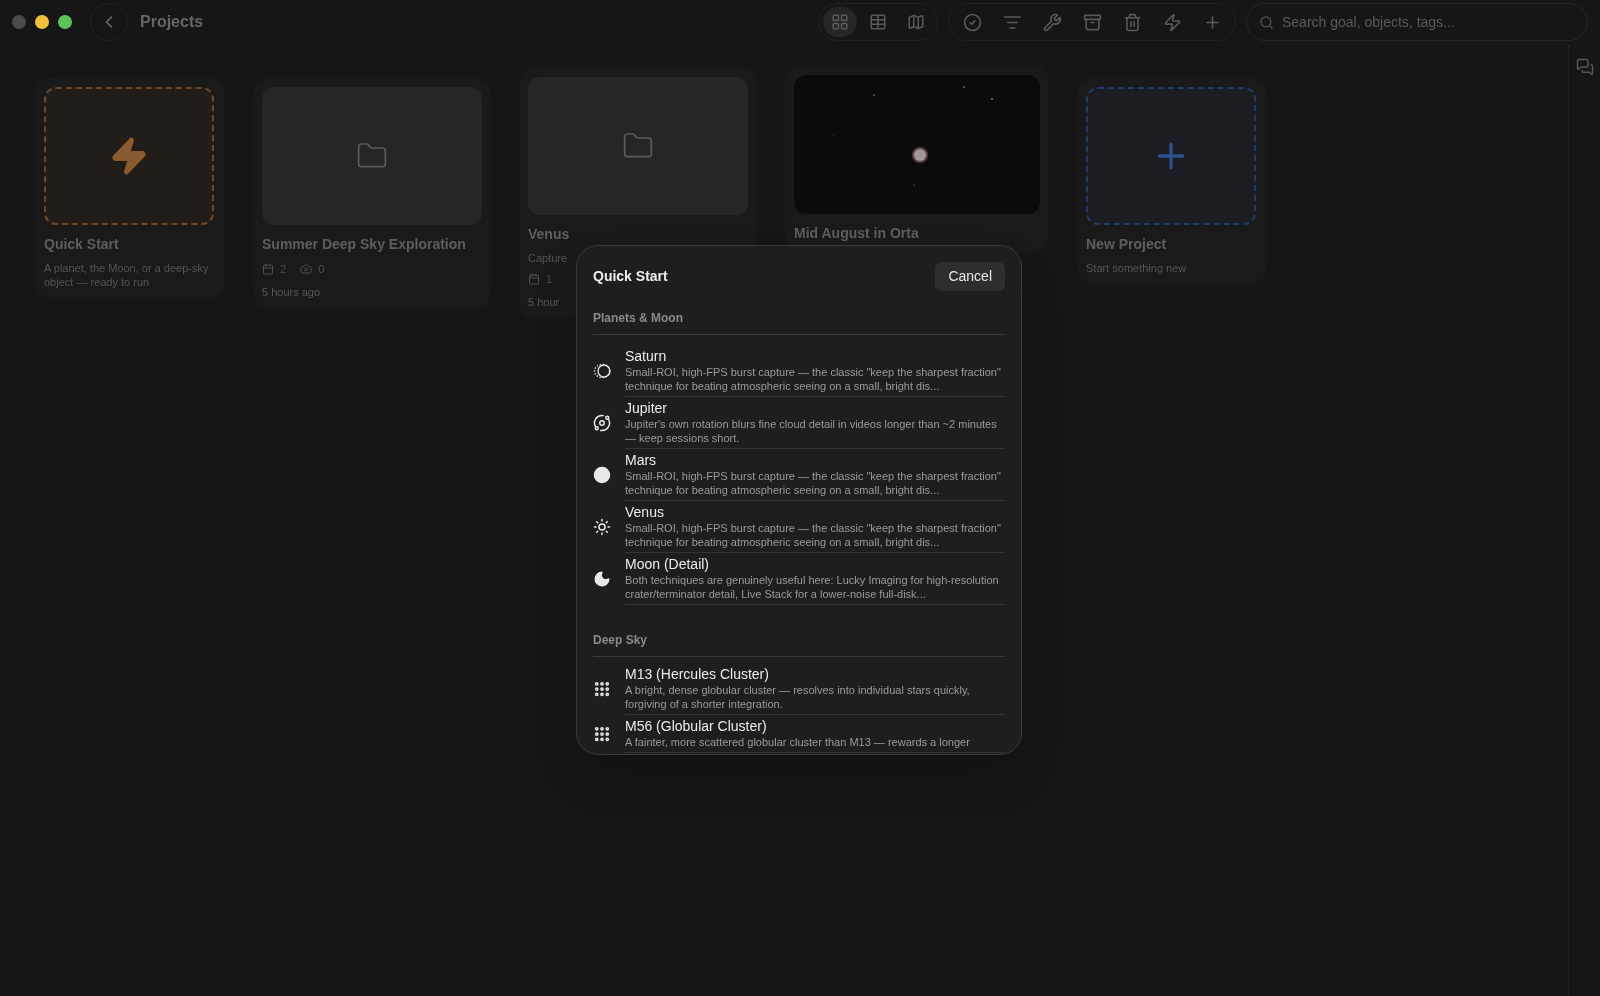 This screenshot has height=996, width=1600. Describe the element at coordinates (1137, 268) in the screenshot. I see `card-description: Start something new` at that location.